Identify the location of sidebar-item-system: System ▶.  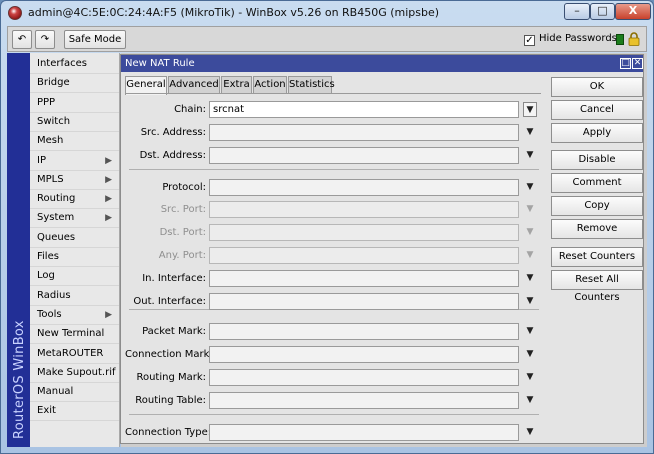
(74, 219).